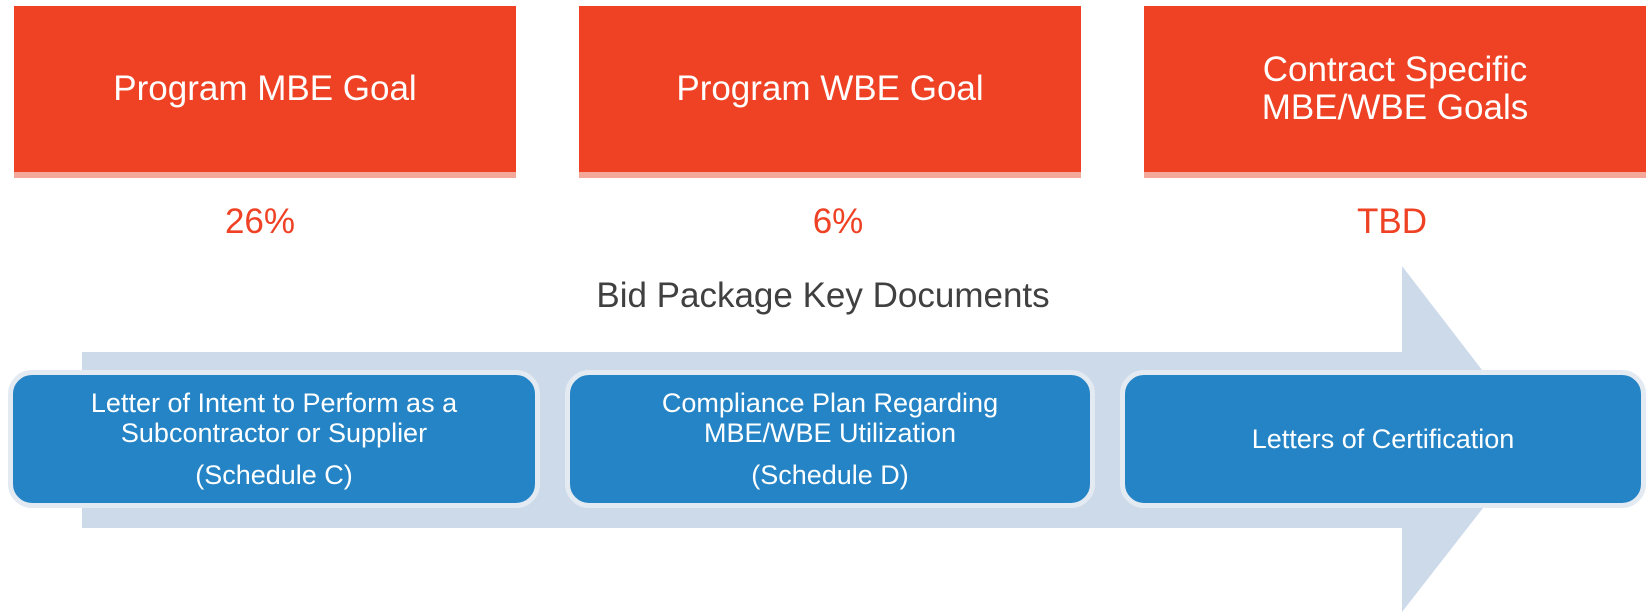 Image resolution: width=1646 pixels, height=615 pixels. What do you see at coordinates (274, 475) in the screenshot?
I see `doc-schedule-c: (Schedule C)` at bounding box center [274, 475].